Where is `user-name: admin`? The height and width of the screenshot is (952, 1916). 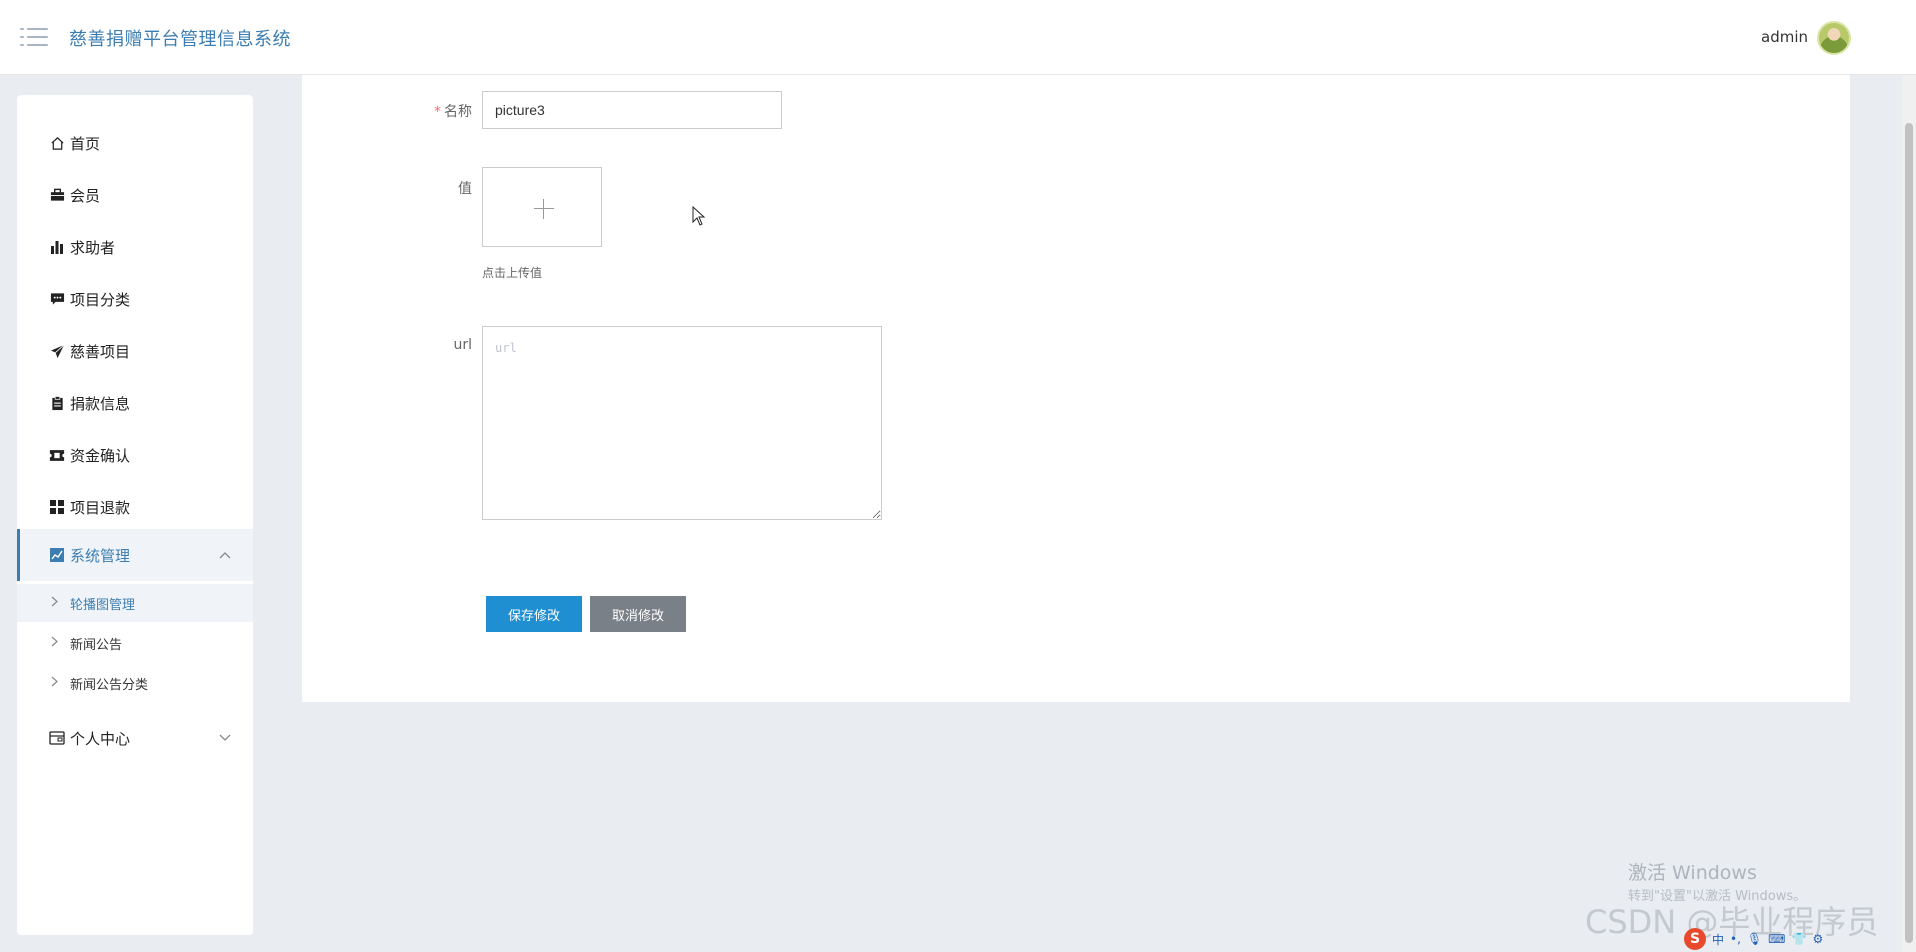
user-name: admin is located at coordinates (1784, 37).